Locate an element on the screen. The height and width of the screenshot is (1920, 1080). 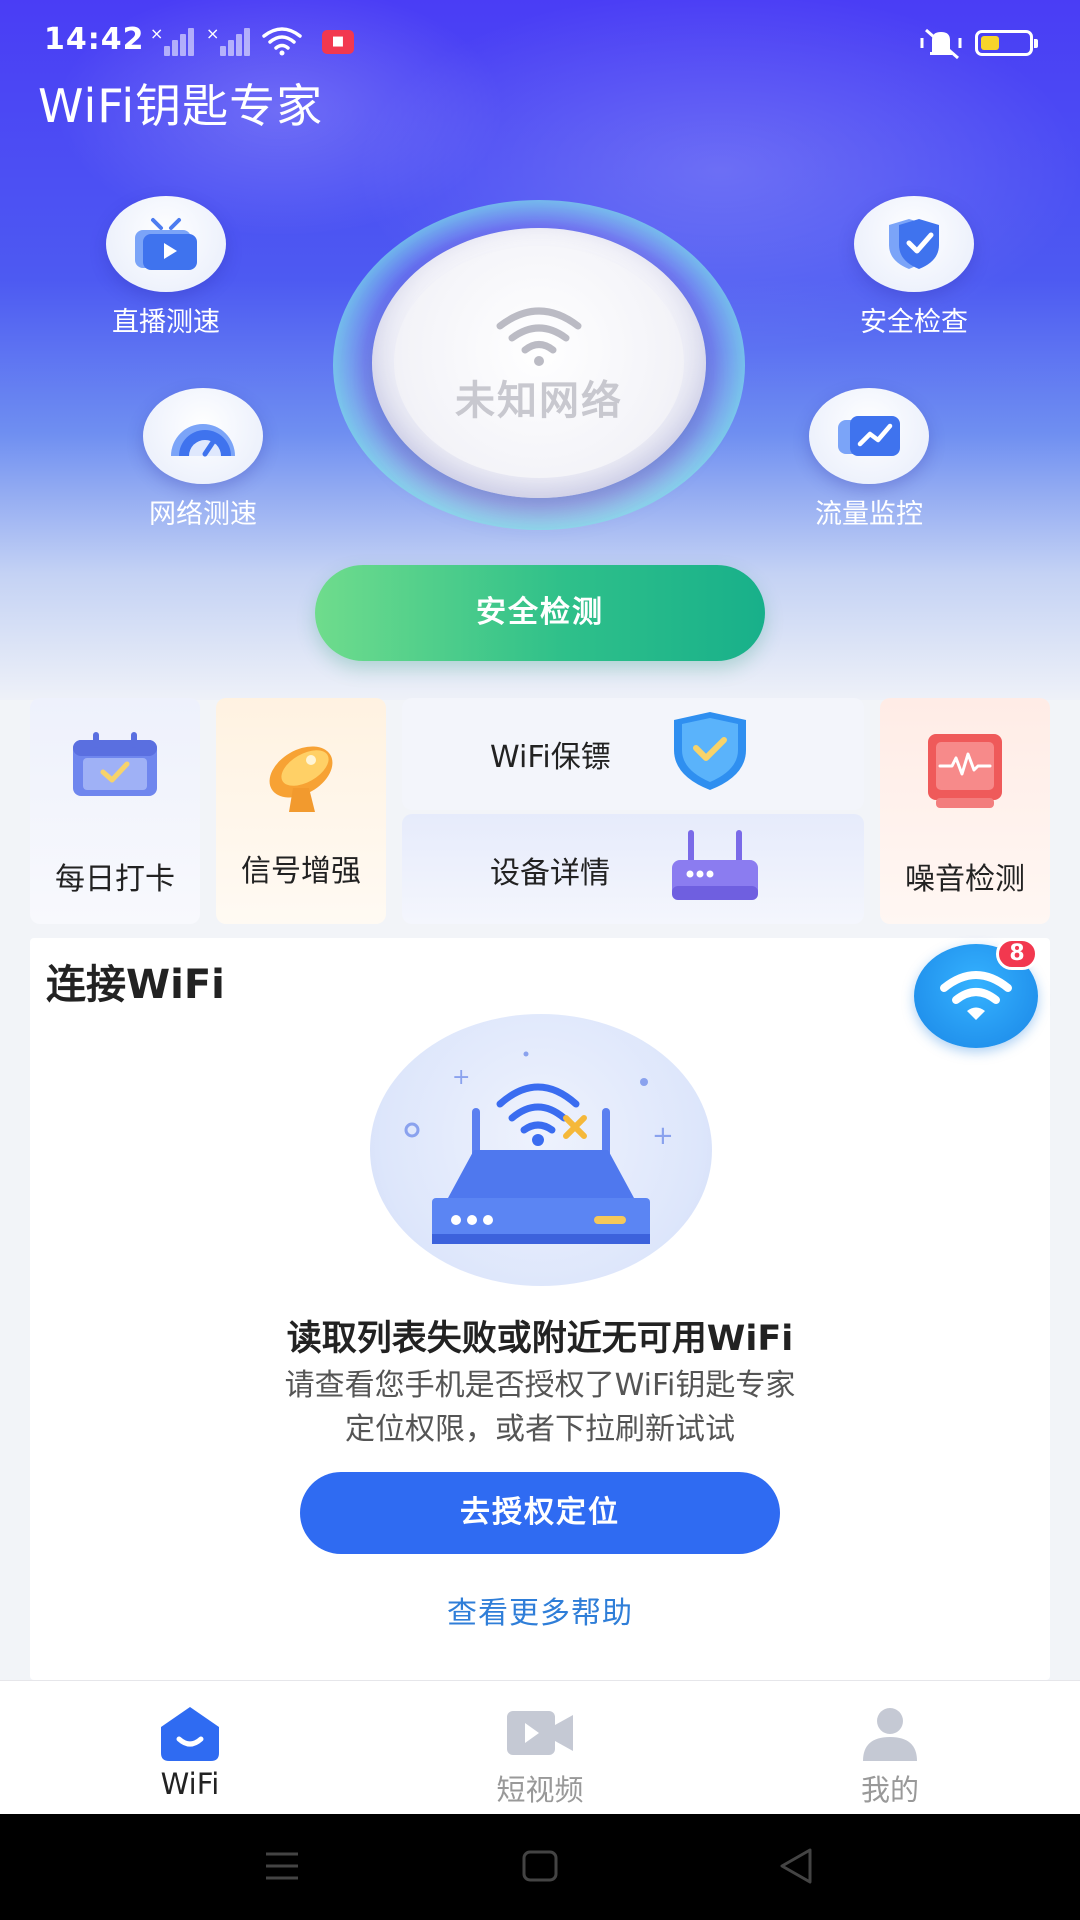
user-icon is located at coordinates (890, 1734).